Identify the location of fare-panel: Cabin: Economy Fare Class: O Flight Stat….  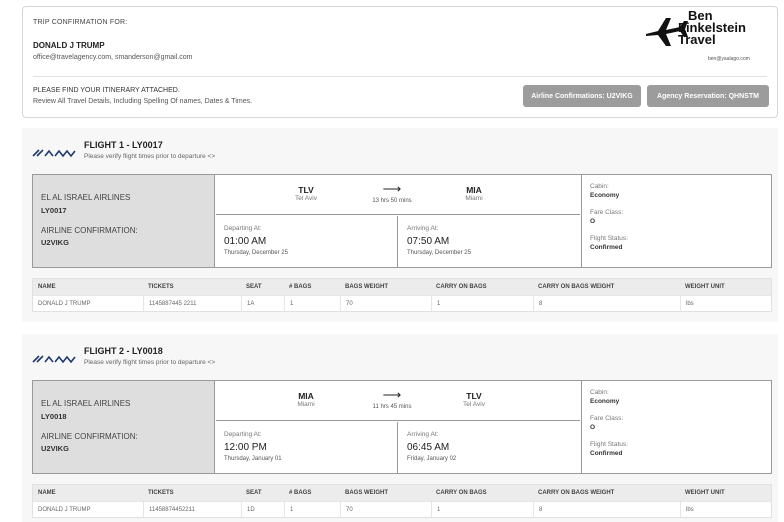
(676, 221).